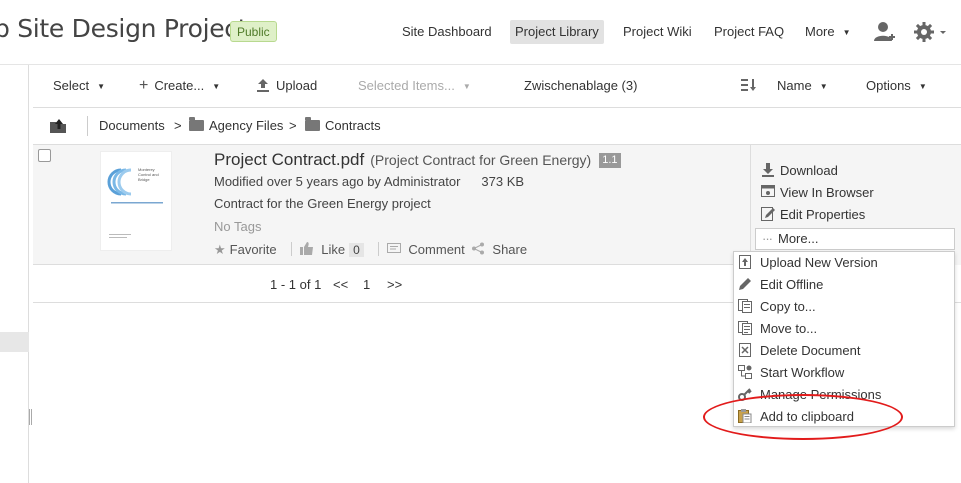  I want to click on nav-label: Site Dashboard, so click(447, 31).